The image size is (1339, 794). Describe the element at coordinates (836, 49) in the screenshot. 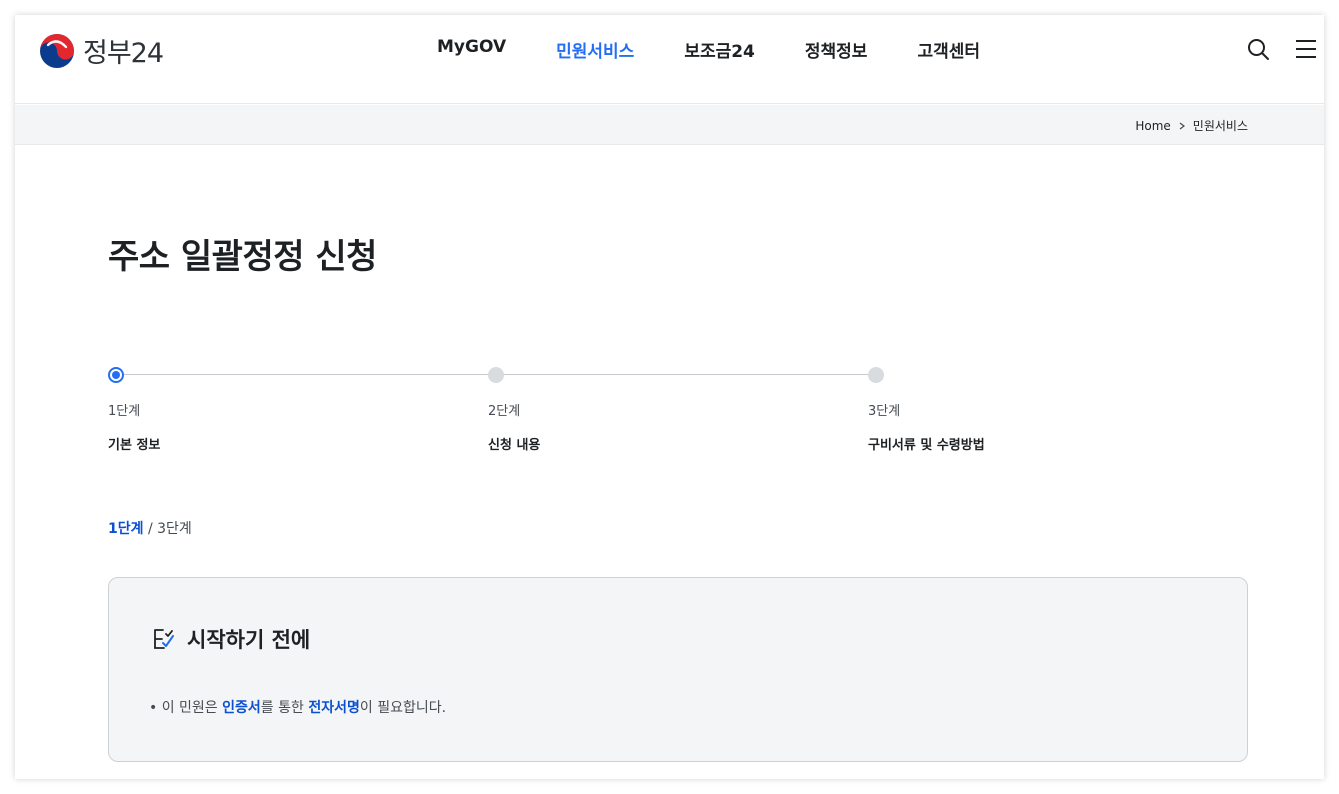

I see `nav-item-policy-info: 정책정보` at that location.